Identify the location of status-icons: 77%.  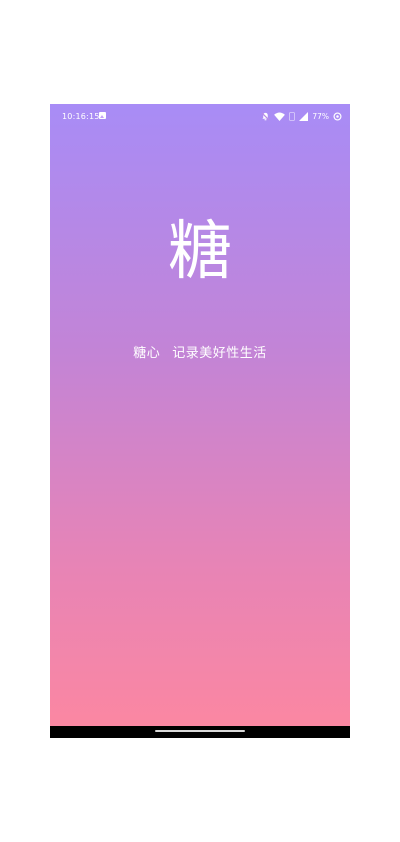
(301, 116).